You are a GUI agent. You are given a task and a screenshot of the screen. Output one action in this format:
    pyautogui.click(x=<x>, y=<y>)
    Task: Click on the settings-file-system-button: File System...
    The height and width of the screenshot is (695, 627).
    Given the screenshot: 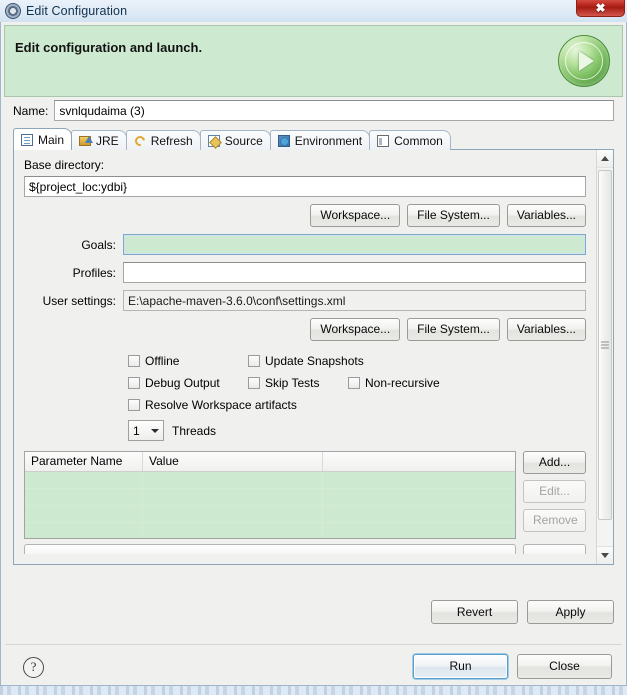 What is the action you would take?
    pyautogui.click(x=453, y=329)
    